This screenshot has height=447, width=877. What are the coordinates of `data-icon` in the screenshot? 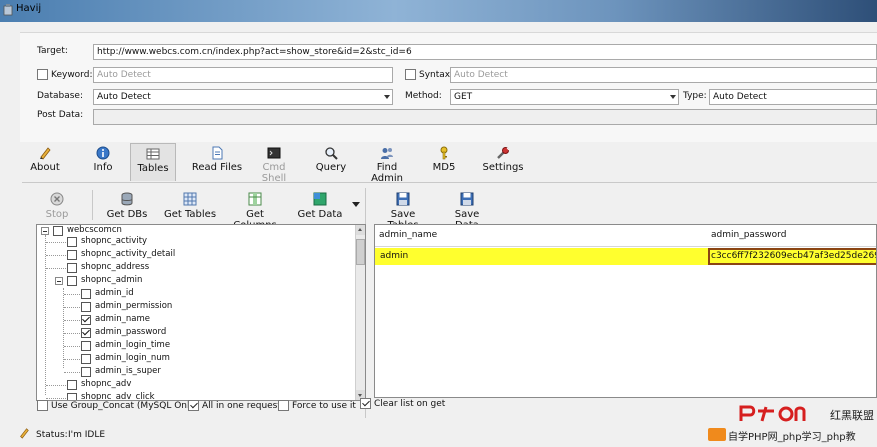 It's located at (320, 199).